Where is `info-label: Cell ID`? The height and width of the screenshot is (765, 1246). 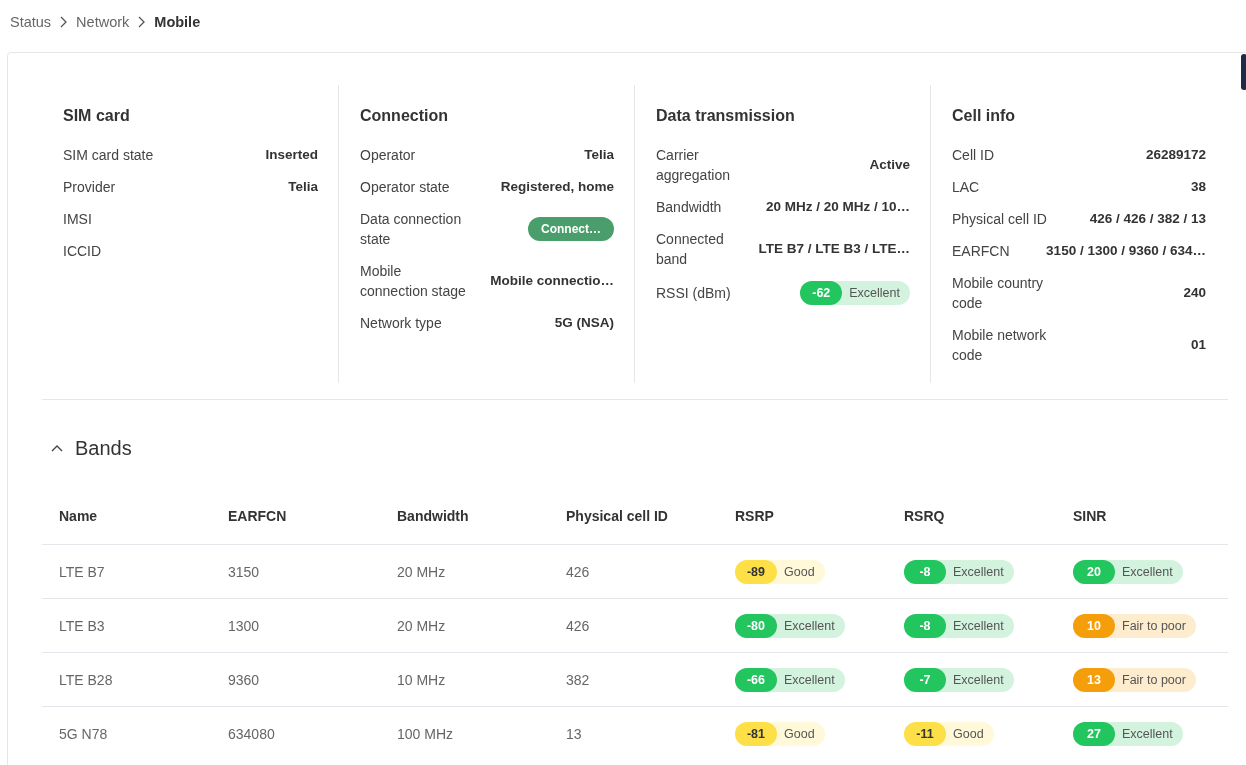 info-label: Cell ID is located at coordinates (973, 155).